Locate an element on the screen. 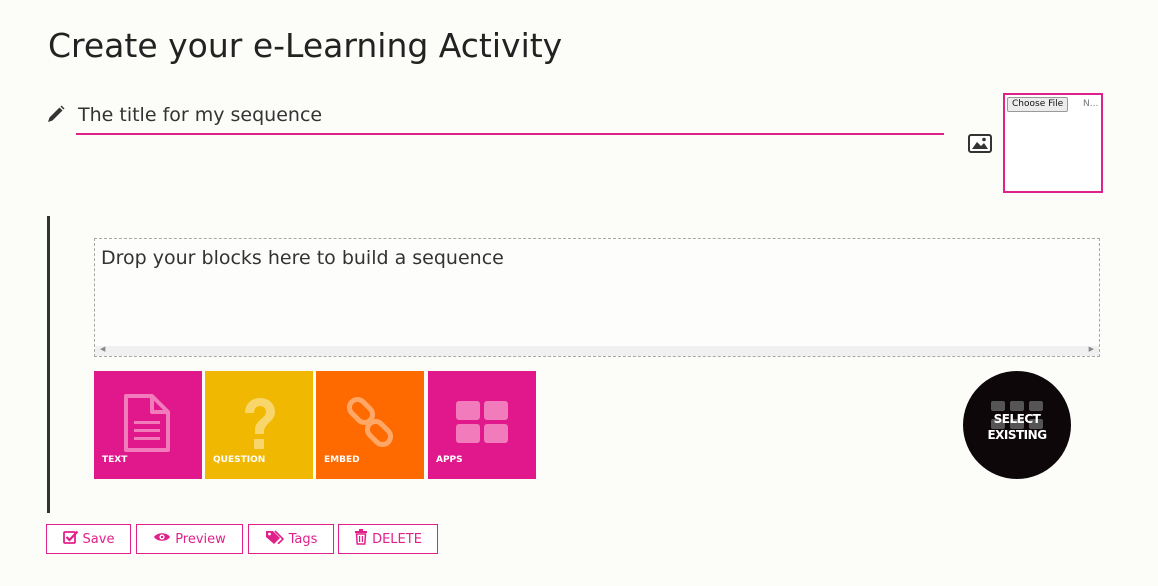 This screenshot has height=586, width=1158. save-button: Save is located at coordinates (88, 539).